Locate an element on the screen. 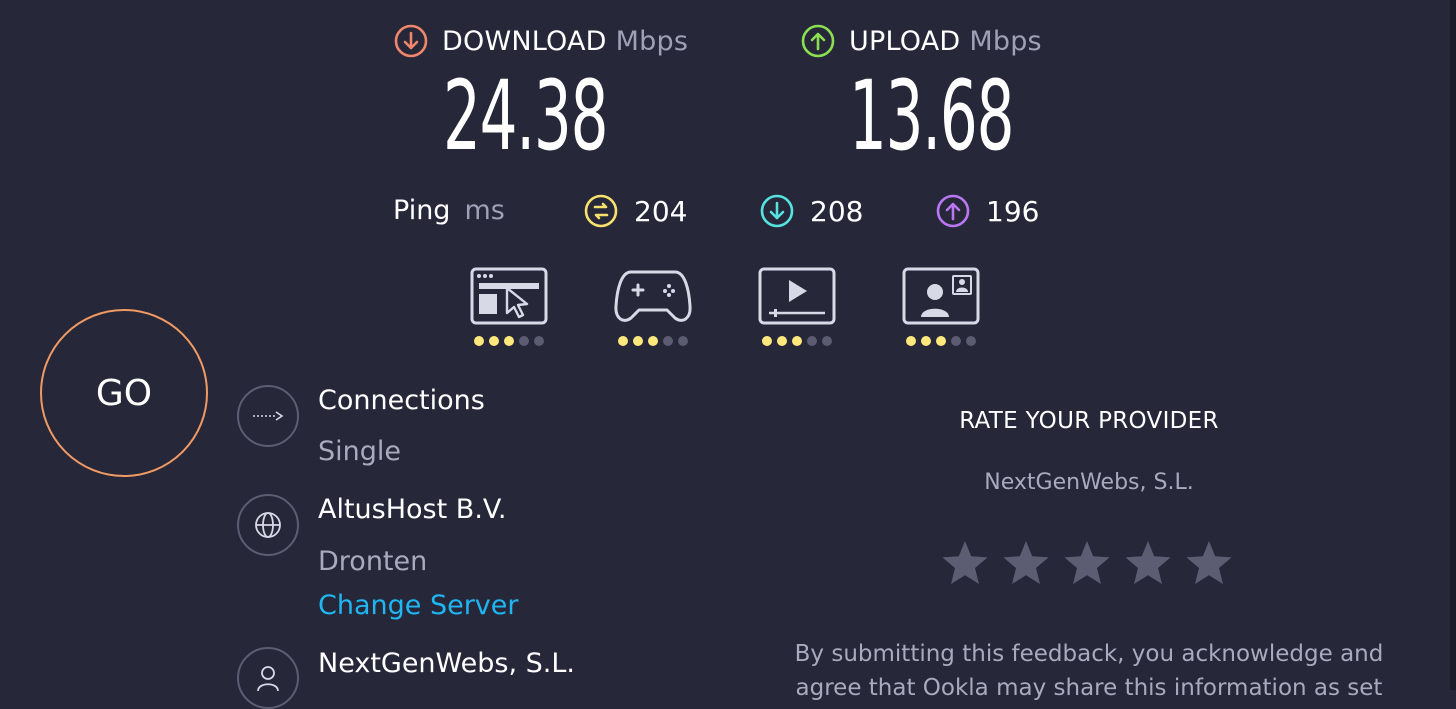 The width and height of the screenshot is (1456, 709). ping-download: 208 is located at coordinates (811, 211).